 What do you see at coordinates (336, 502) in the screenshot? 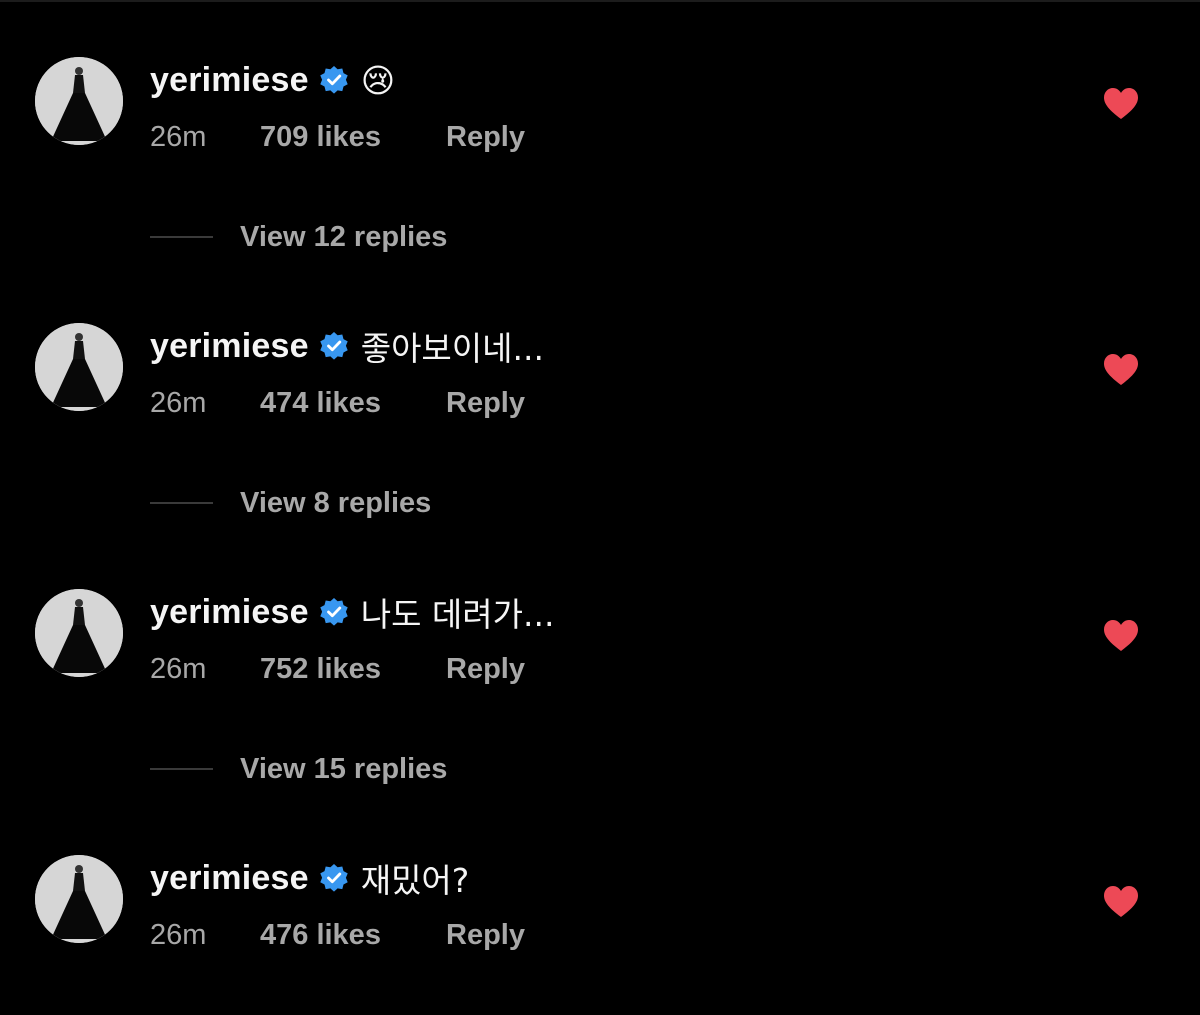
I see `view-replies-label: View 8 replies` at bounding box center [336, 502].